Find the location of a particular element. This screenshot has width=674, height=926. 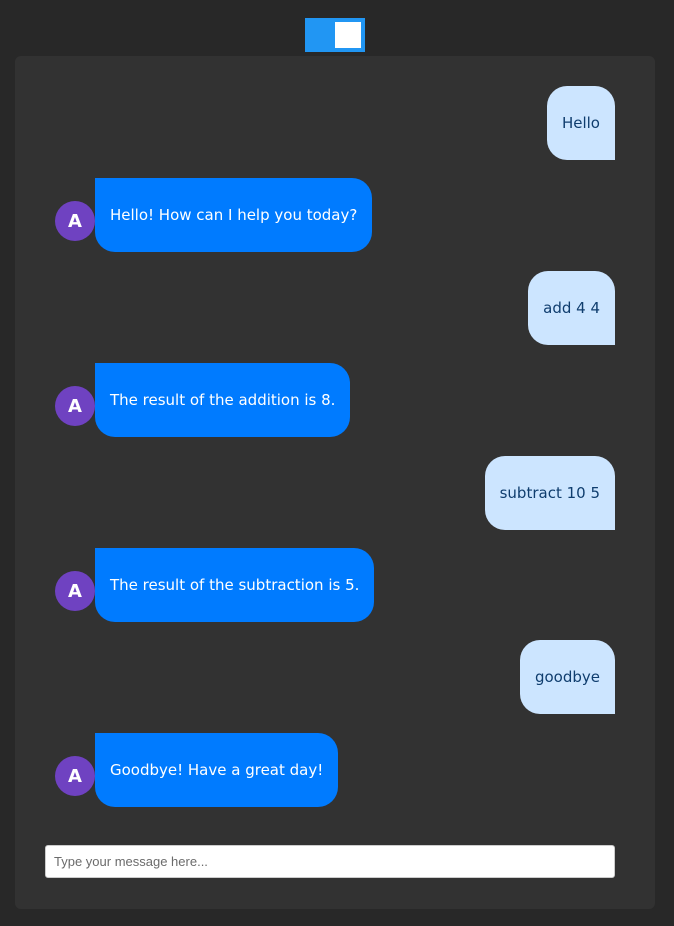

user-message: goodbye is located at coordinates (567, 677).